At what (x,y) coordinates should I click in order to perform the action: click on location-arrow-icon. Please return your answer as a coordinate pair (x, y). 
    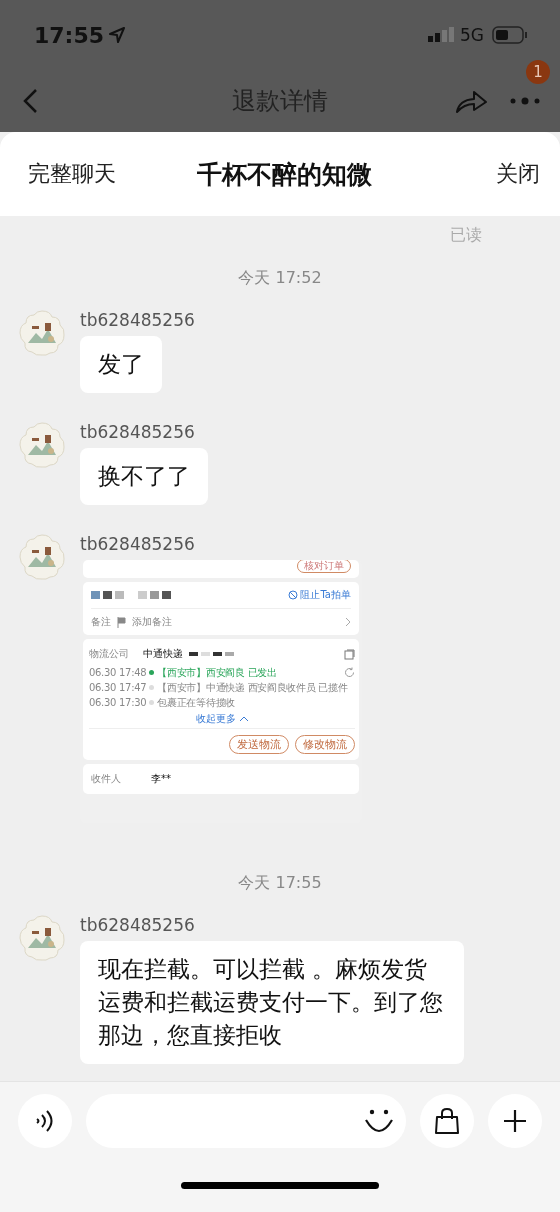
    Looking at the image, I should click on (117, 35).